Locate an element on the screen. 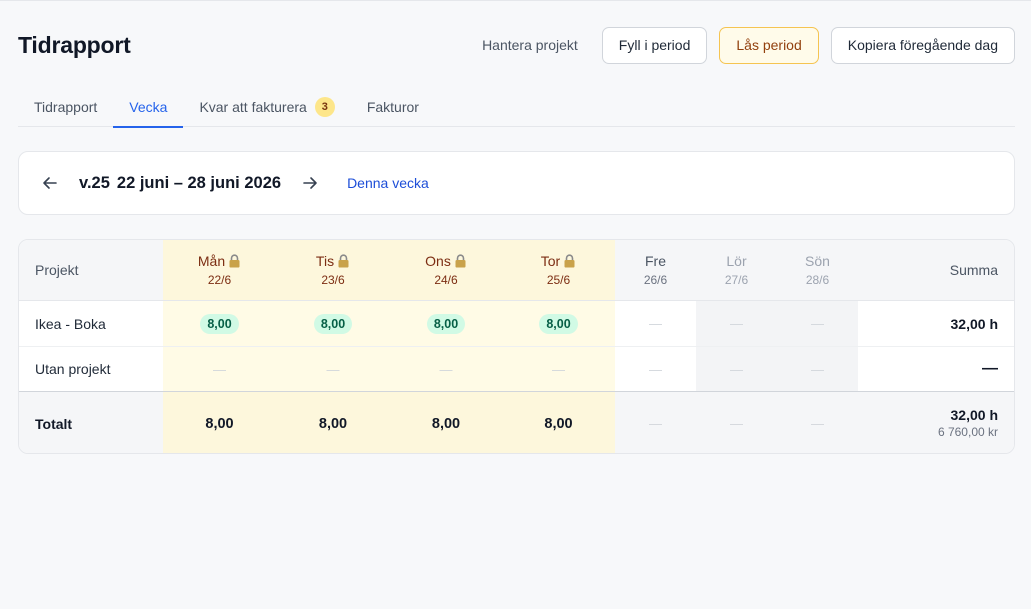  tab-kvar-att-fakturera: Kvar att fakturera 3 is located at coordinates (266, 107).